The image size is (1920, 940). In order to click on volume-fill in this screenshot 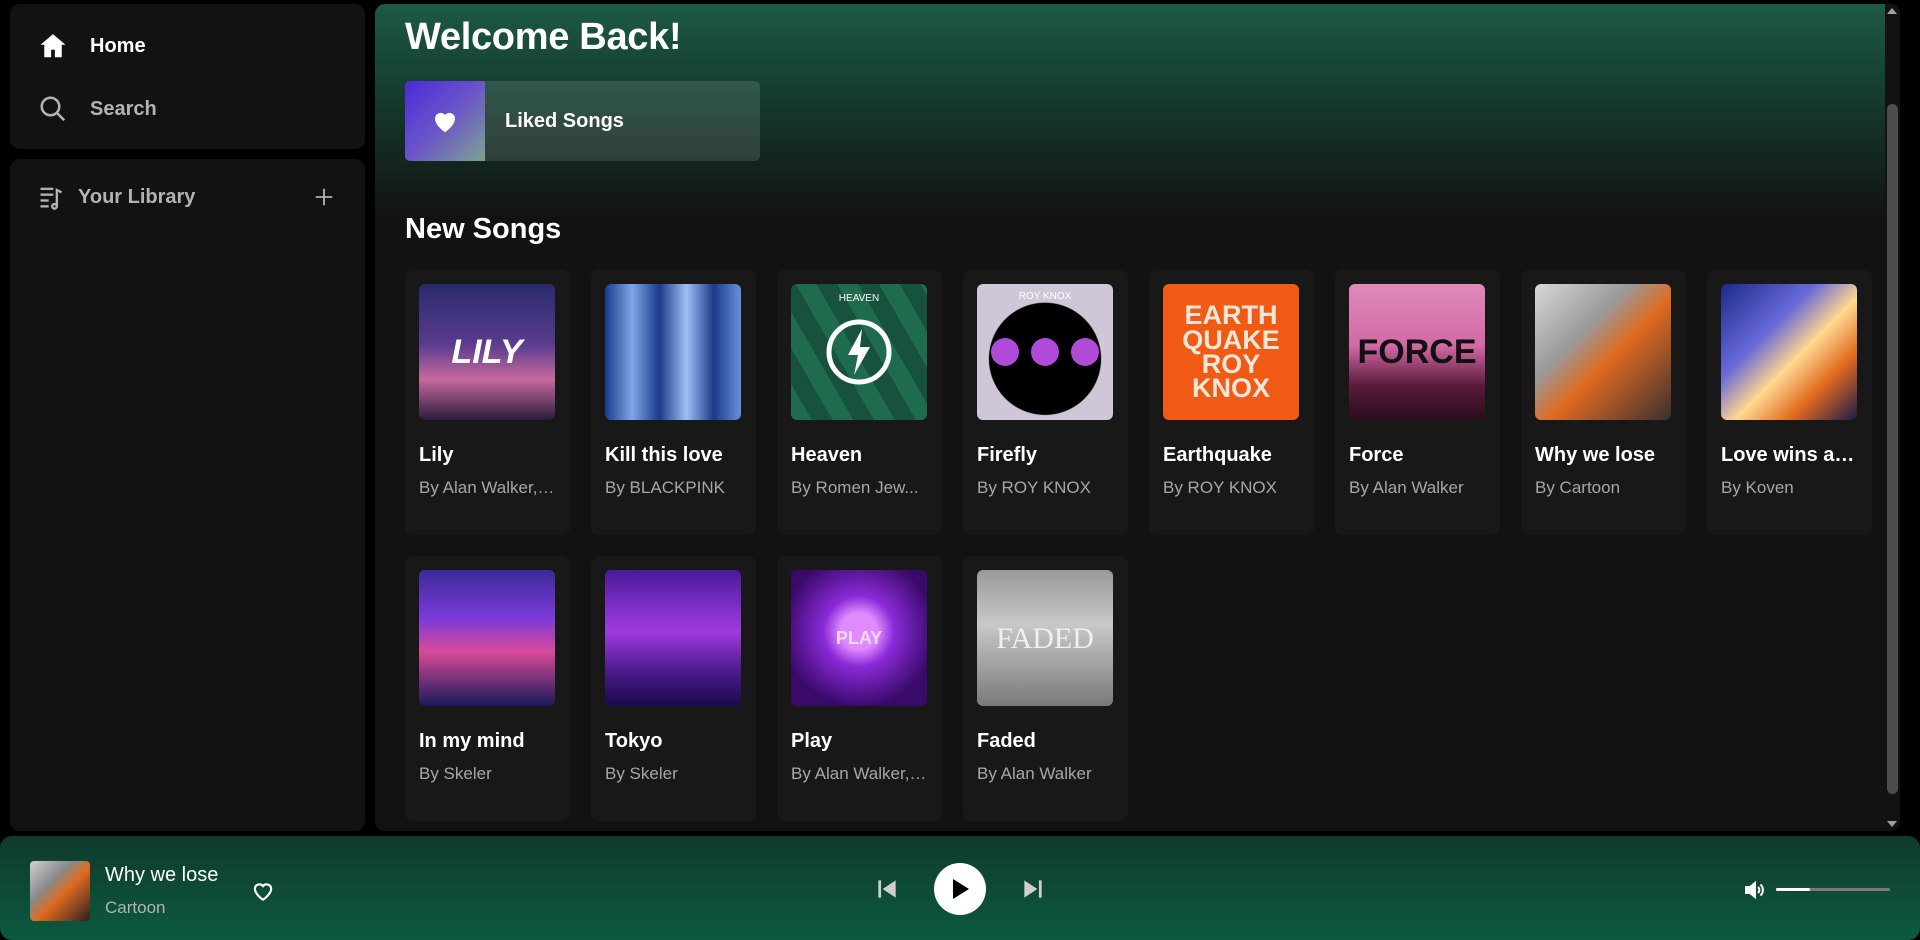, I will do `click(1793, 889)`.